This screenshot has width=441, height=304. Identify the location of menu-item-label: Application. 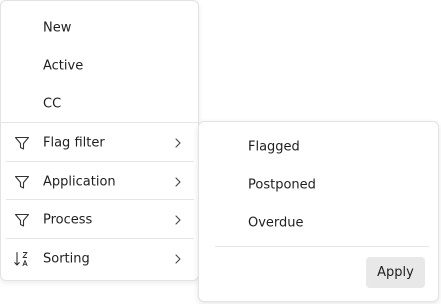
(79, 182).